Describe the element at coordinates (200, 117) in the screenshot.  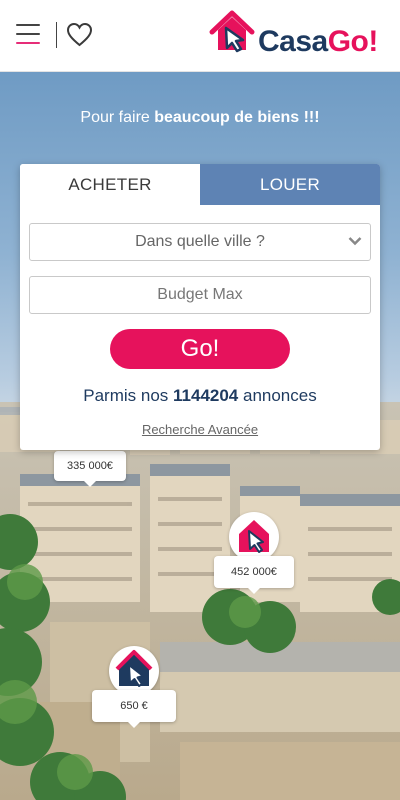
I see `hero-tagline: Pour faire beaucoup de biens !!!` at that location.